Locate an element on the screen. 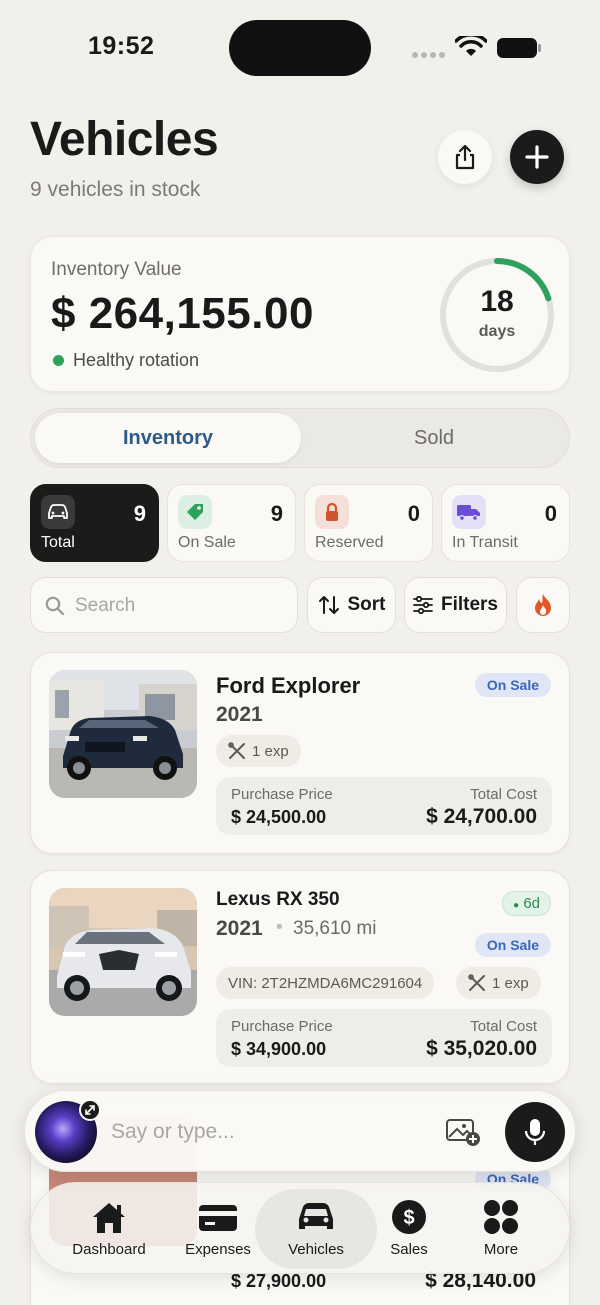  stat-on-sale-count: 9 is located at coordinates (276, 513).